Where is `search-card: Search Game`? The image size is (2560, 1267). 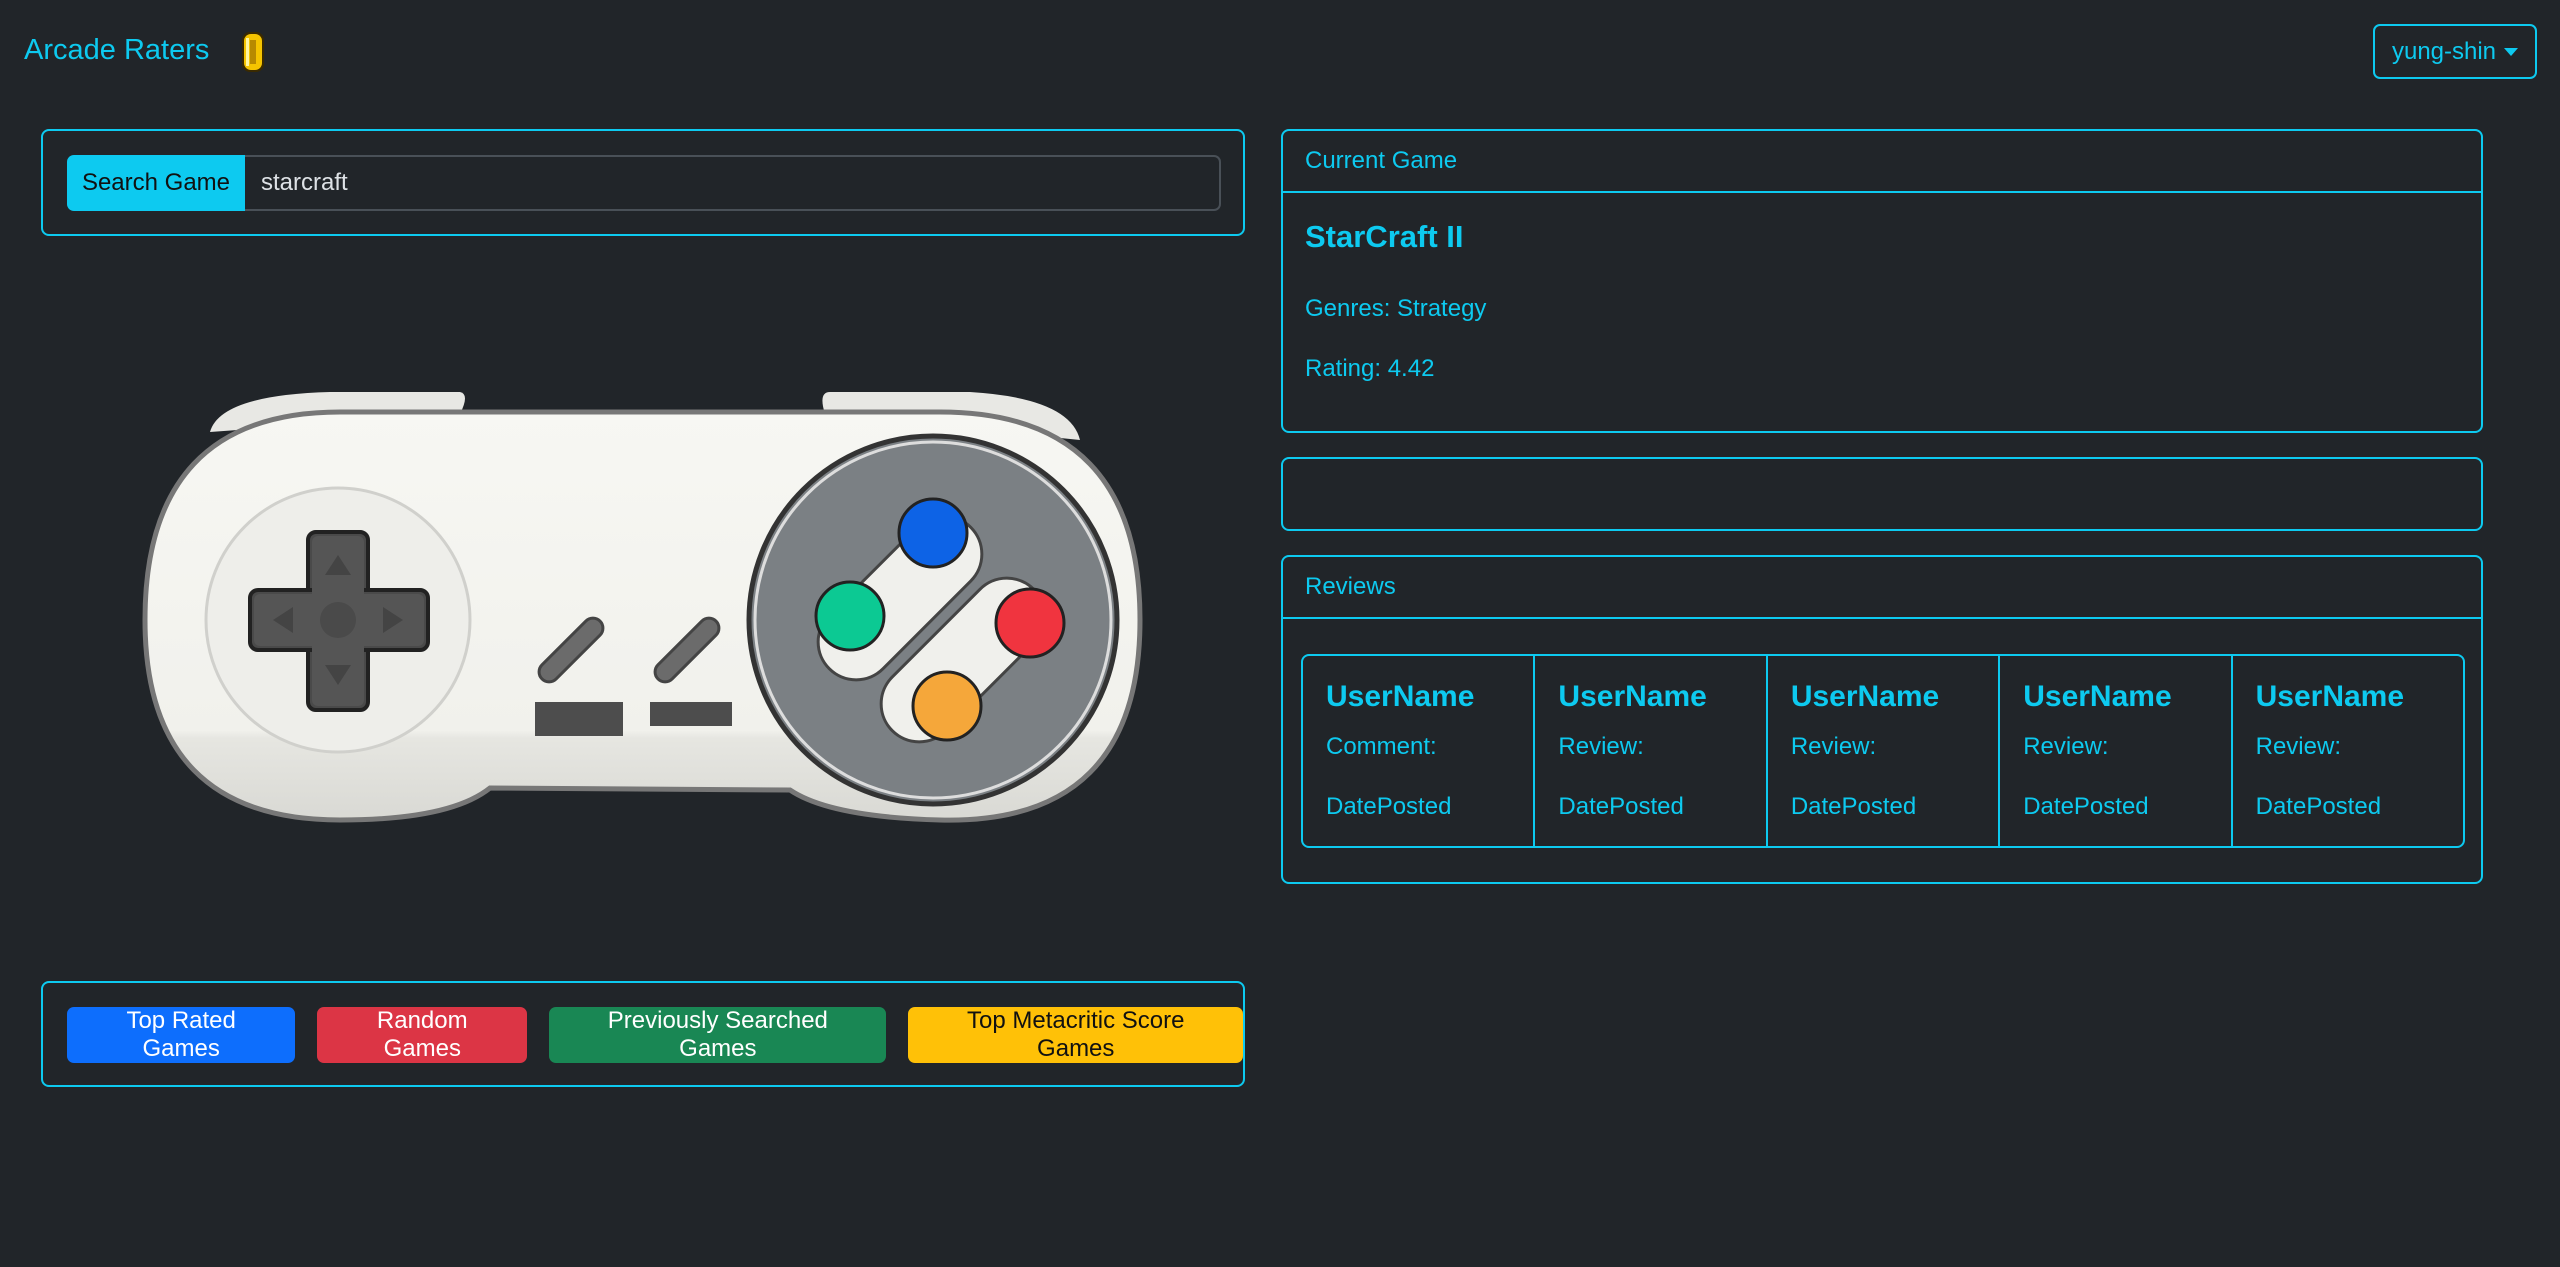 search-card: Search Game is located at coordinates (643, 182).